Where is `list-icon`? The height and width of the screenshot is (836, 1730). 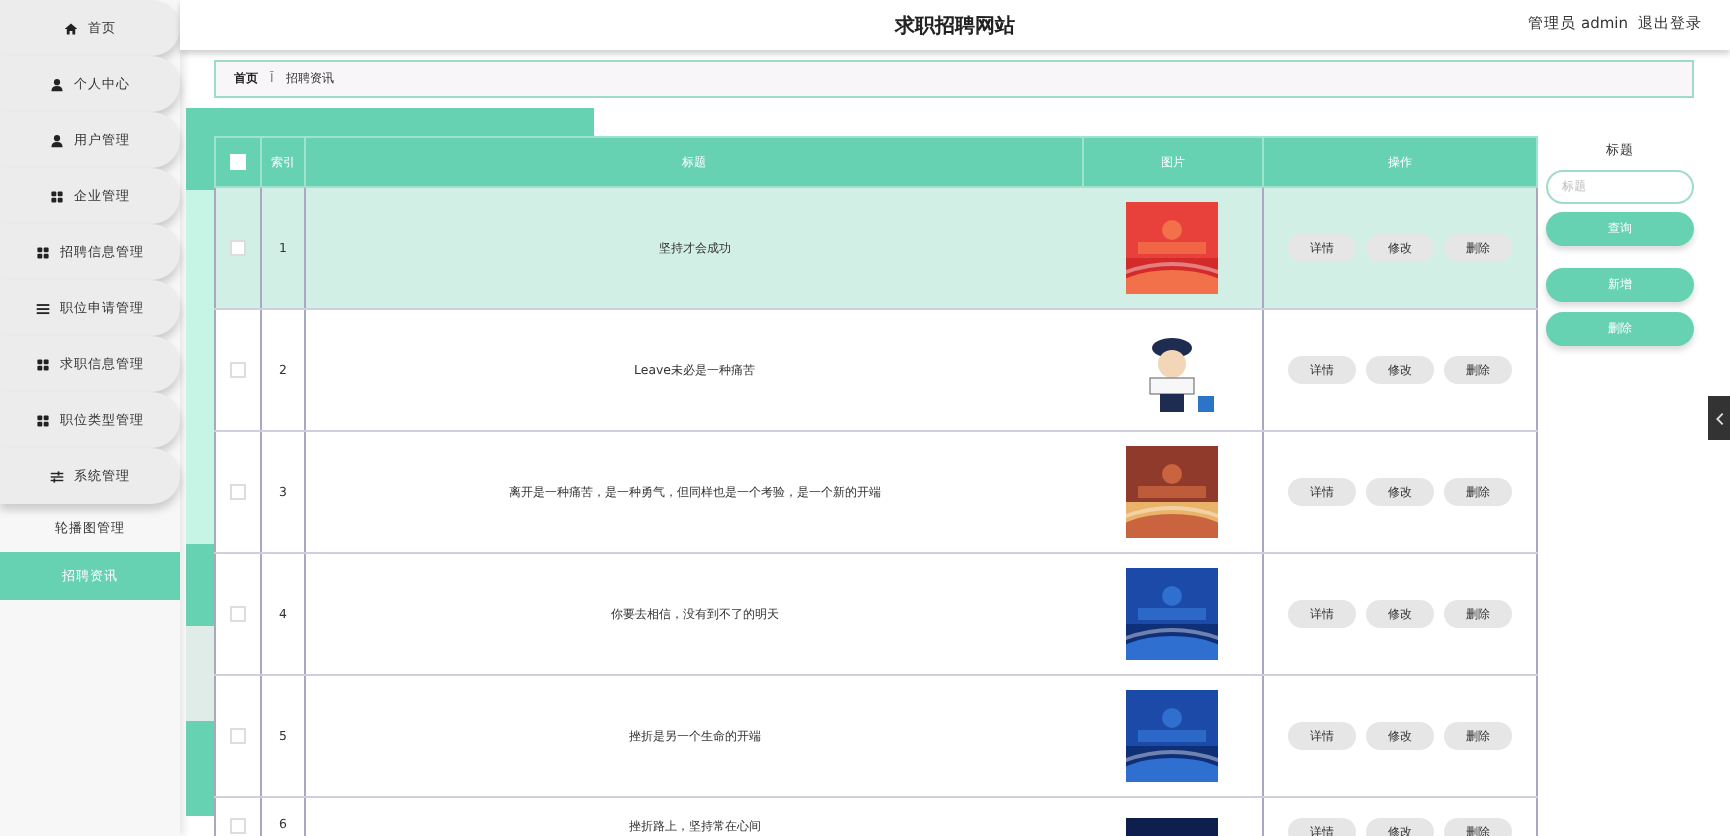
list-icon is located at coordinates (43, 308).